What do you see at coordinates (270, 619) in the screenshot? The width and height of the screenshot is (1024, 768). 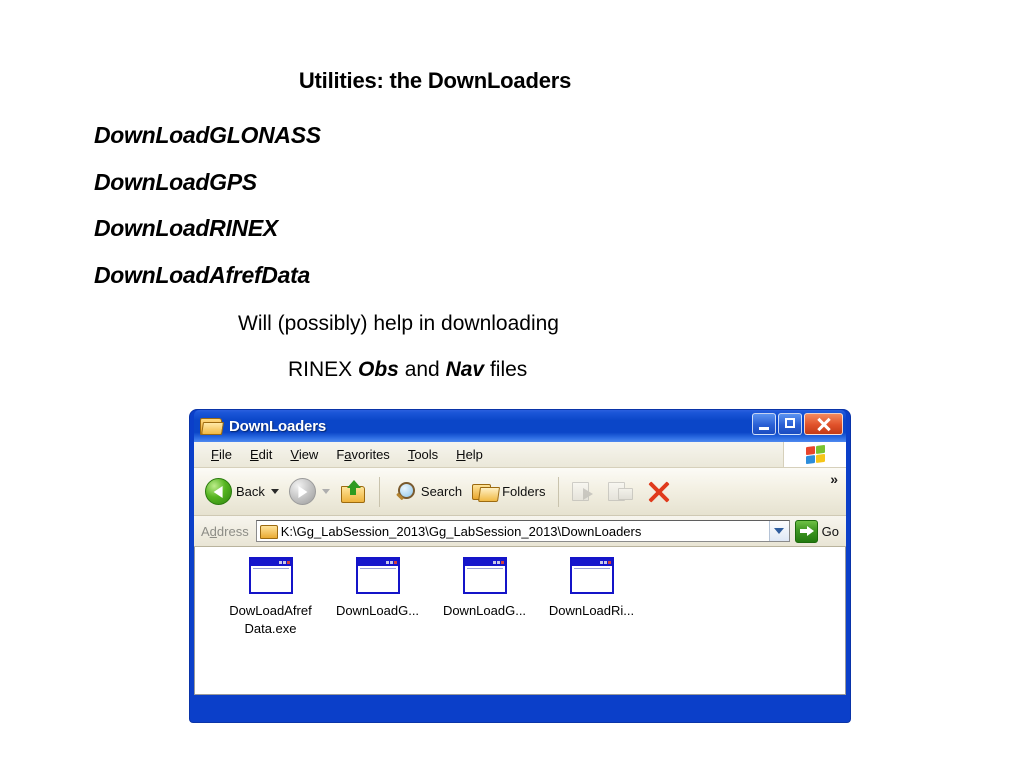 I see `list-item-label: DowLoadAfref Data.exe` at bounding box center [270, 619].